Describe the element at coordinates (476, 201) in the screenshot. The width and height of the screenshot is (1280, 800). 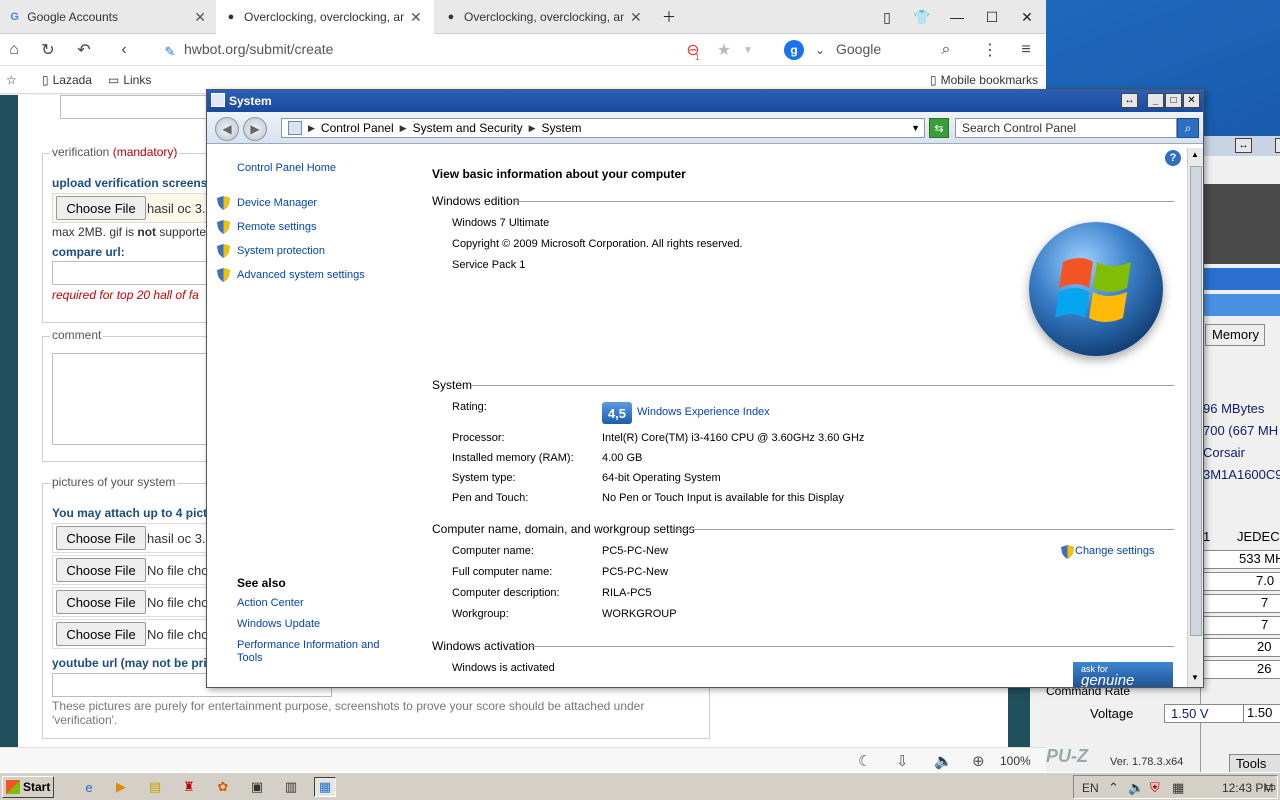
I see `edition-section-title: Windows edition` at that location.